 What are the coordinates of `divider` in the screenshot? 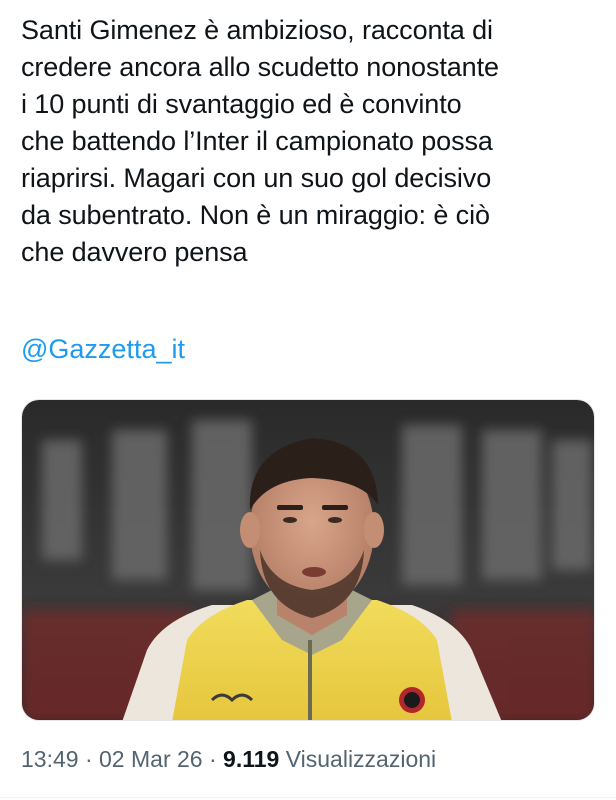 It's located at (308, 797).